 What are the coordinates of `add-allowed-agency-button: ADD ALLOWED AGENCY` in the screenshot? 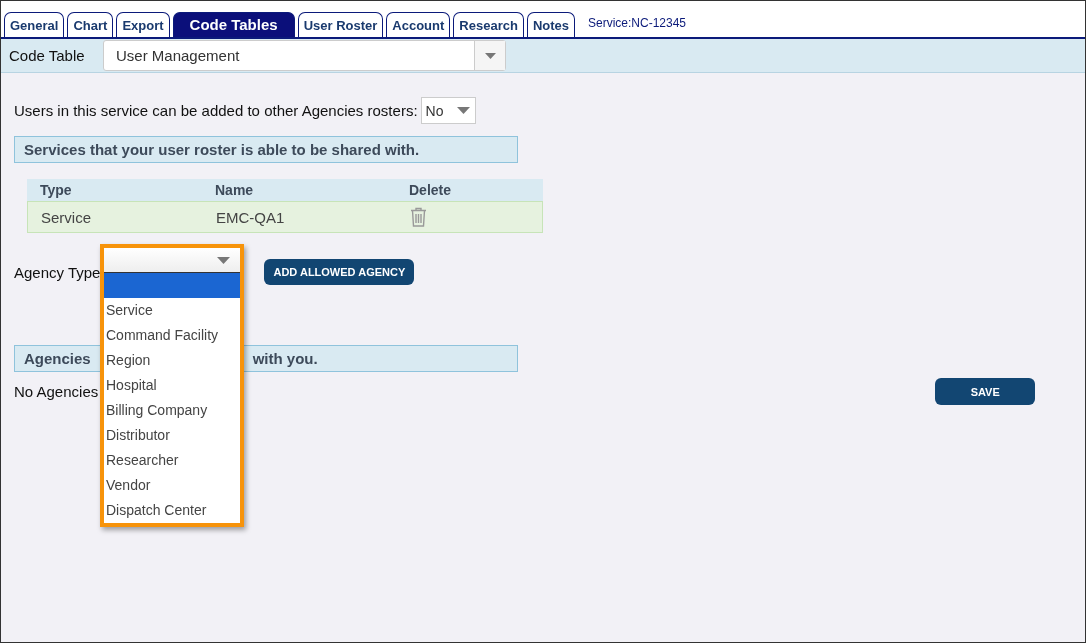 It's located at (339, 272).